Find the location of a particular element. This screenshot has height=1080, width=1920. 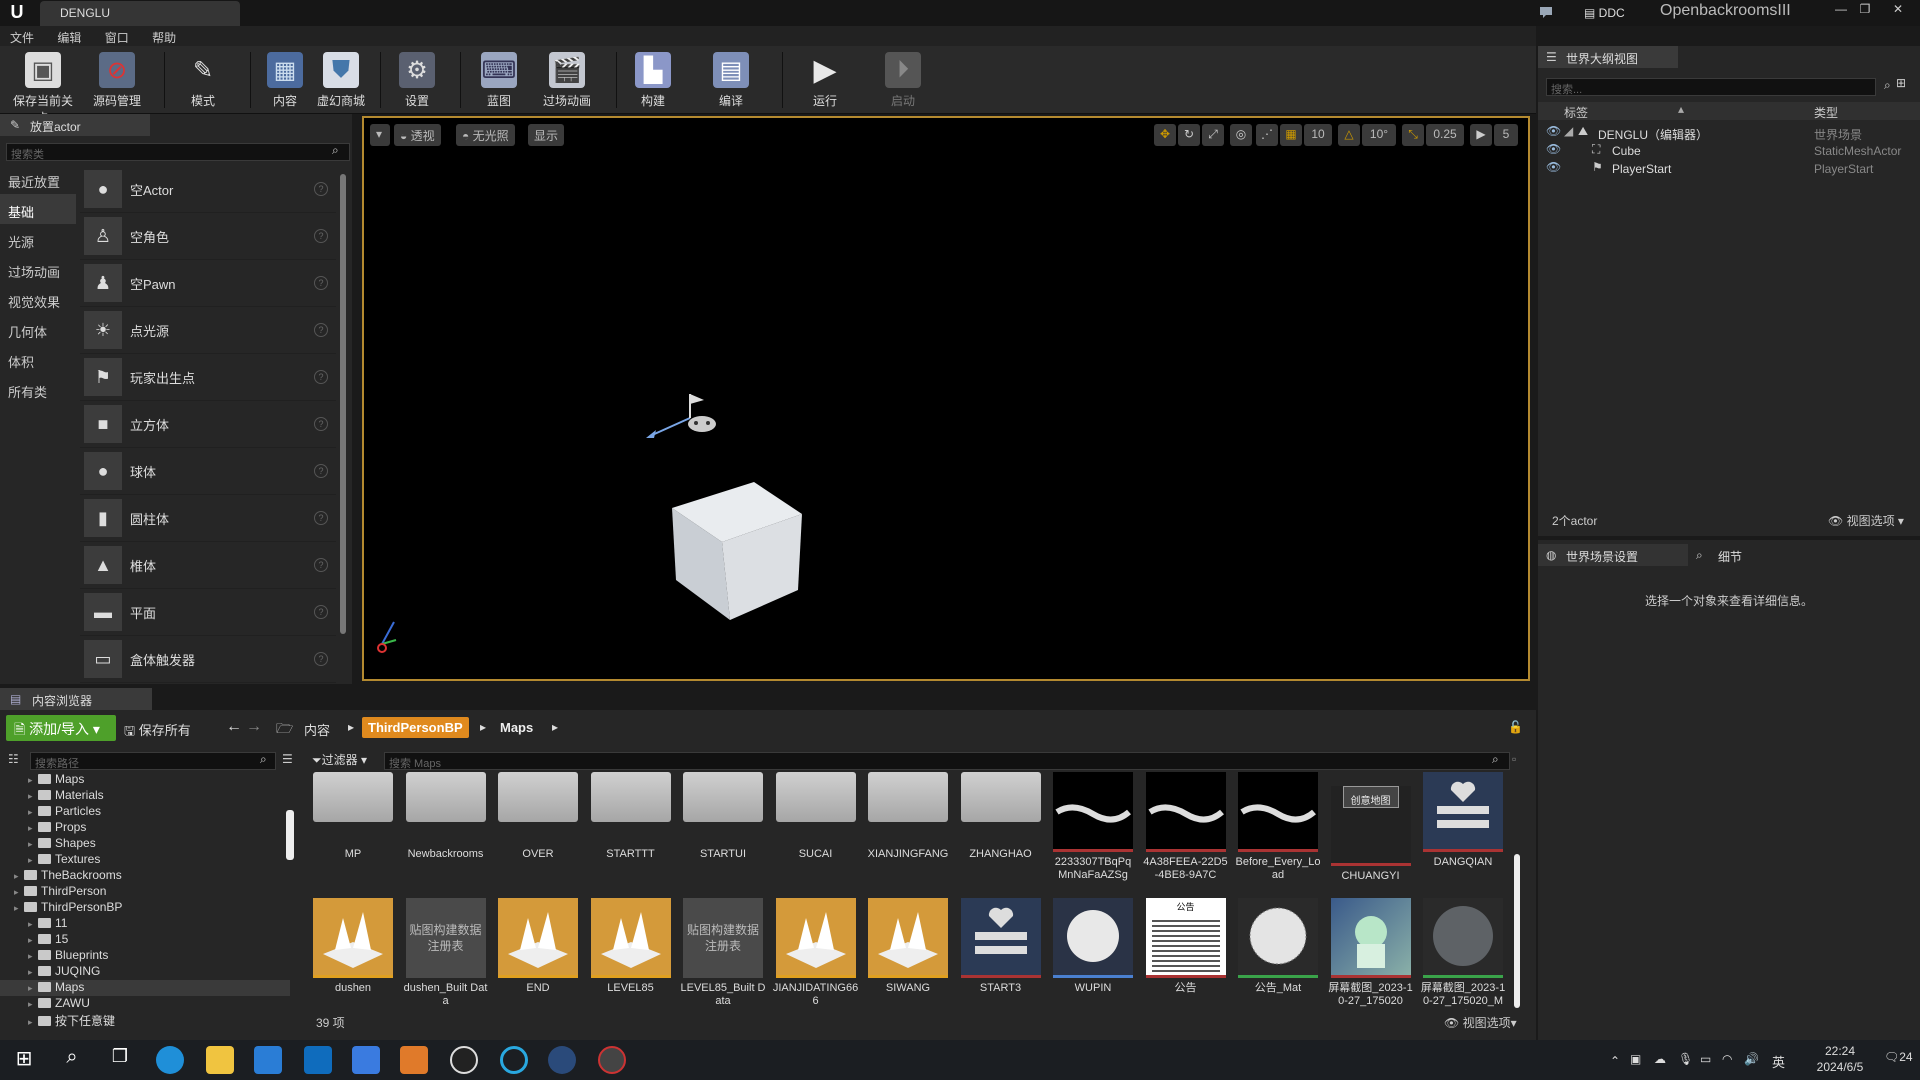

start-icon: ⊞ is located at coordinates (24, 1060).